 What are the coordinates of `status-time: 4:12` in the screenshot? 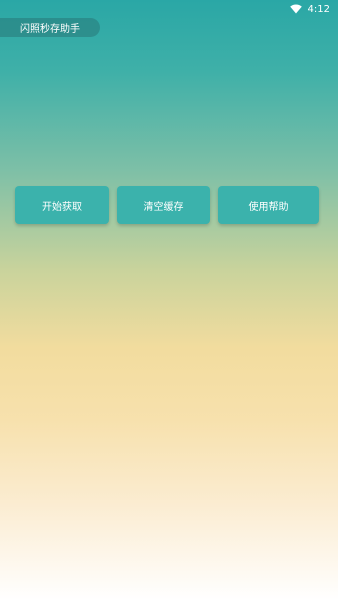 It's located at (318, 9).